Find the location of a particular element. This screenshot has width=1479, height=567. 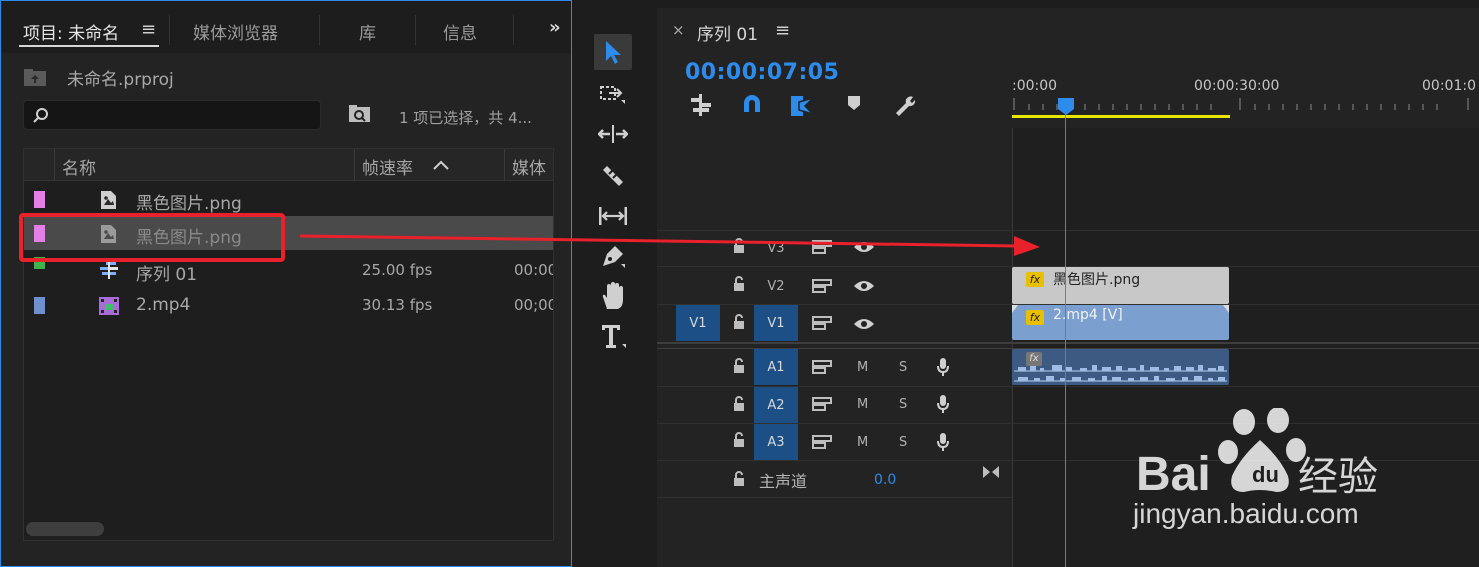

track-label-a3: A3 is located at coordinates (776, 442).